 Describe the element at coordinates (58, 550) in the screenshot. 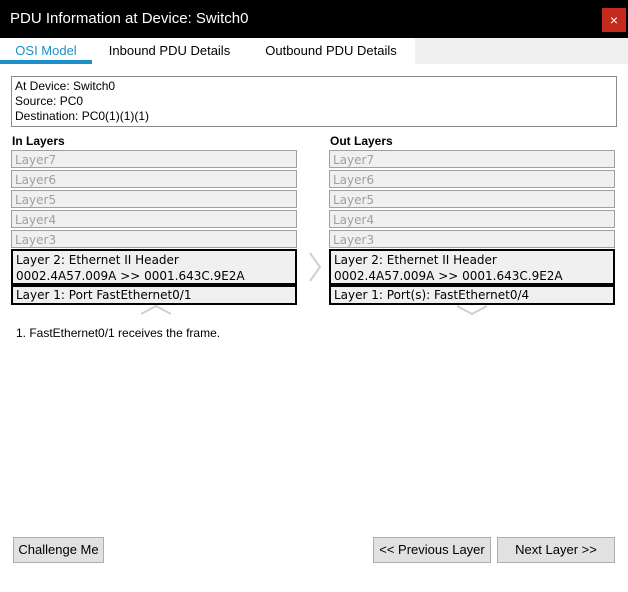

I see `challenge-me-button: Challenge Me` at that location.